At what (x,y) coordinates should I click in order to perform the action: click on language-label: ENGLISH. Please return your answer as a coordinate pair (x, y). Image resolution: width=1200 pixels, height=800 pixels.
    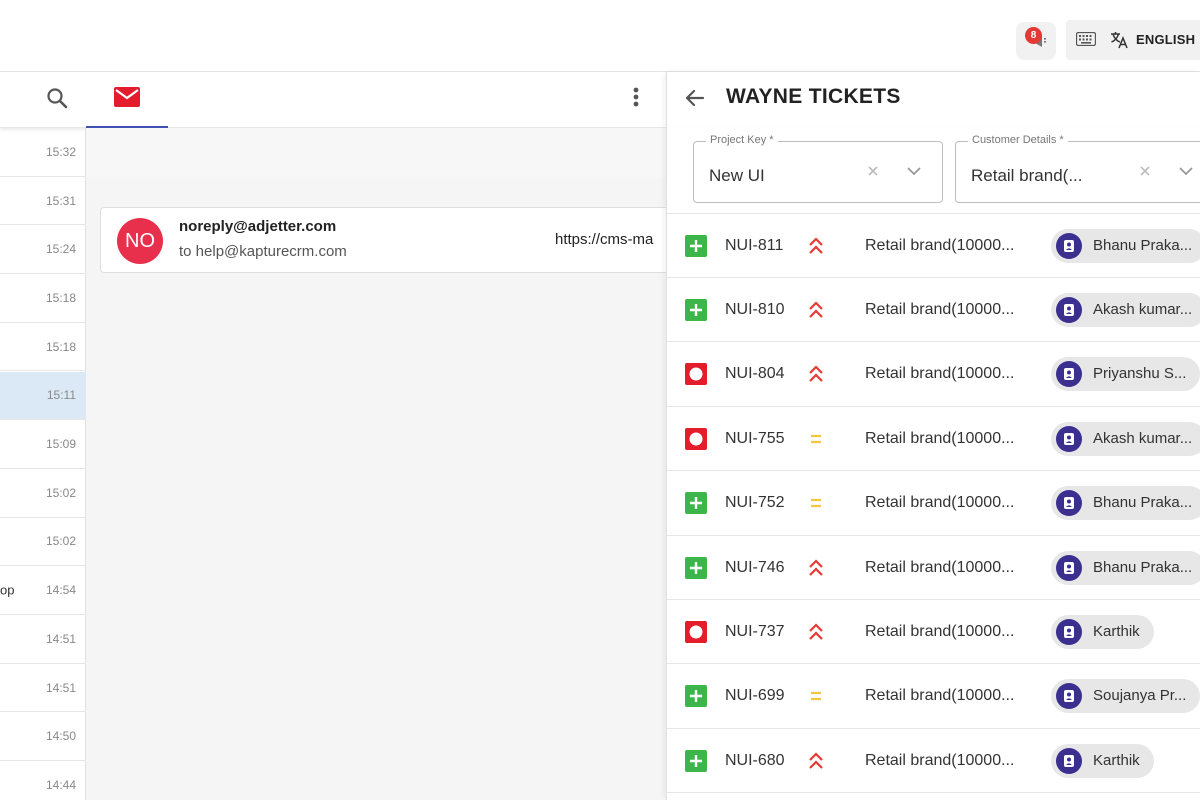
    Looking at the image, I should click on (1166, 39).